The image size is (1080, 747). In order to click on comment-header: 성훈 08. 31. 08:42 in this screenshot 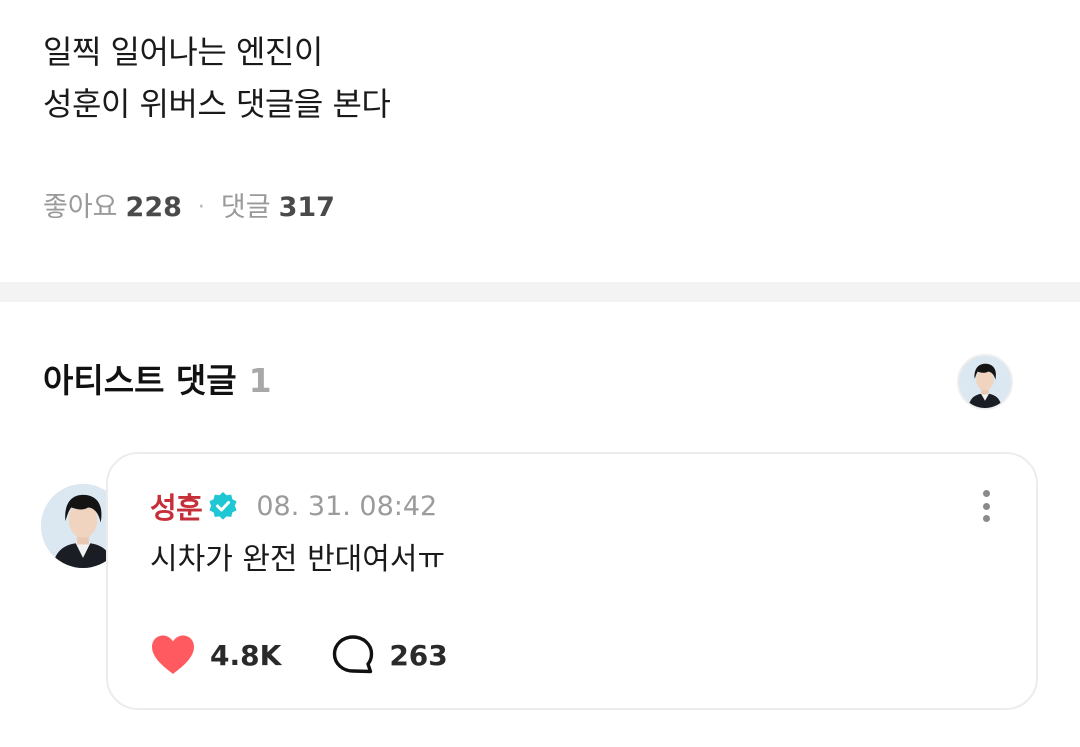, I will do `click(293, 506)`.